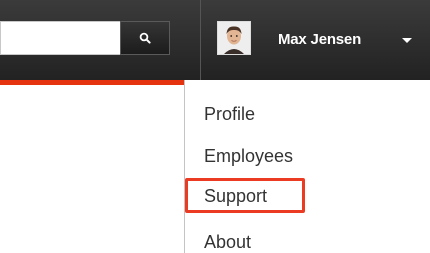 The height and width of the screenshot is (253, 430). Describe the element at coordinates (60, 38) in the screenshot. I see `search-input` at that location.